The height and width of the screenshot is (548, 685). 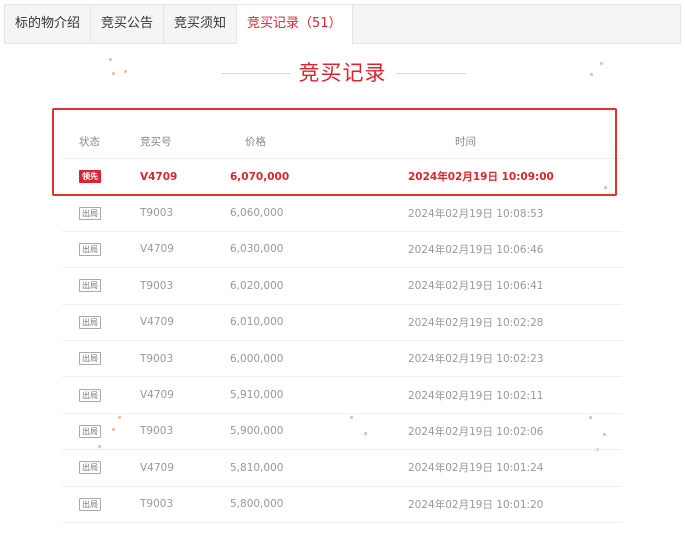 What do you see at coordinates (257, 431) in the screenshot?
I see `bid-price: 5,900,000` at bounding box center [257, 431].